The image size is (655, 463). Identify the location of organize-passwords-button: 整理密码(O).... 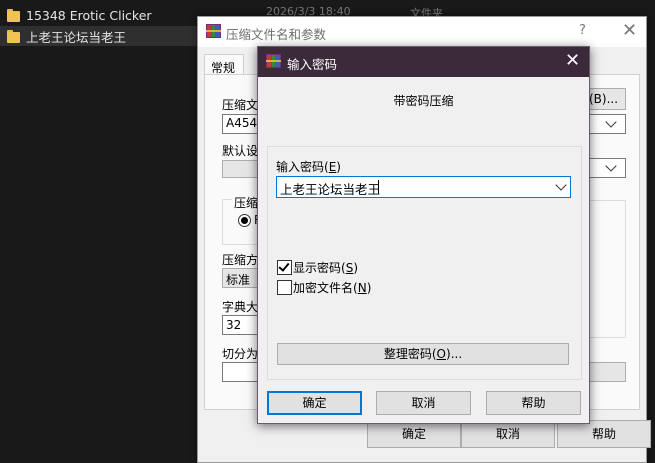
(423, 354).